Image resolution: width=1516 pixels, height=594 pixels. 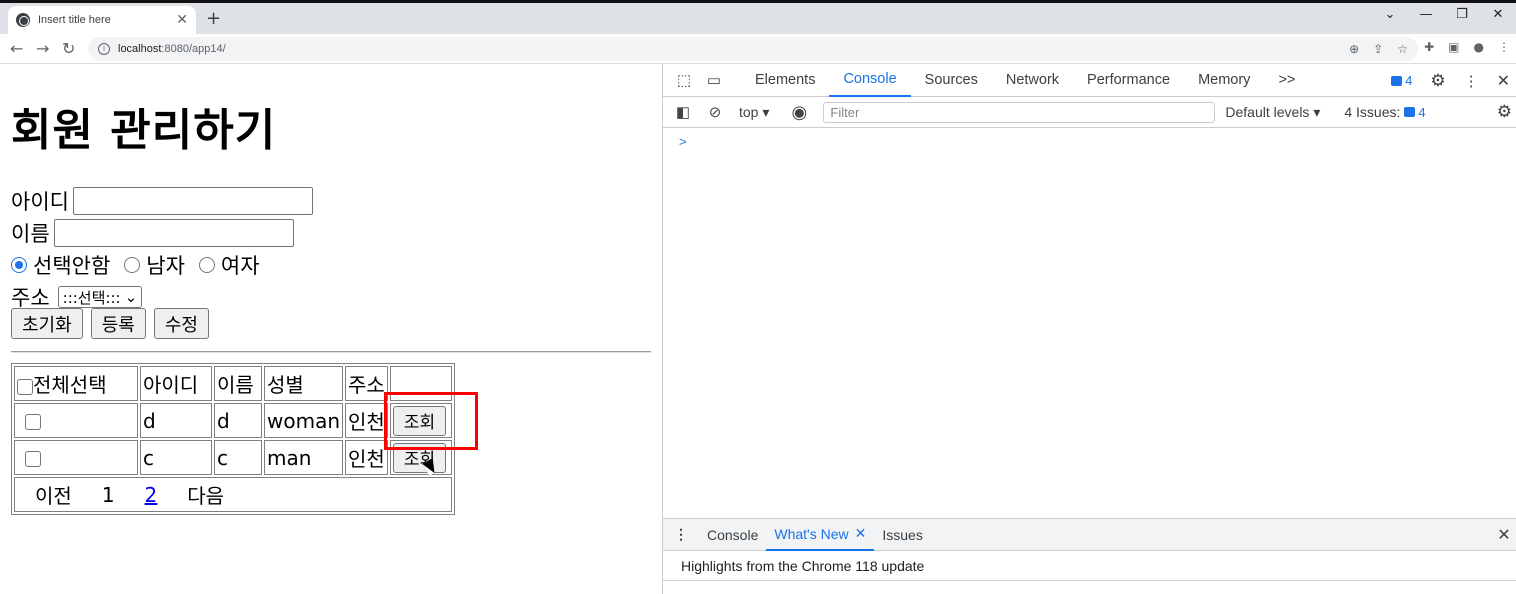 I want to click on drawer-tab-console: Console, so click(x=732, y=534).